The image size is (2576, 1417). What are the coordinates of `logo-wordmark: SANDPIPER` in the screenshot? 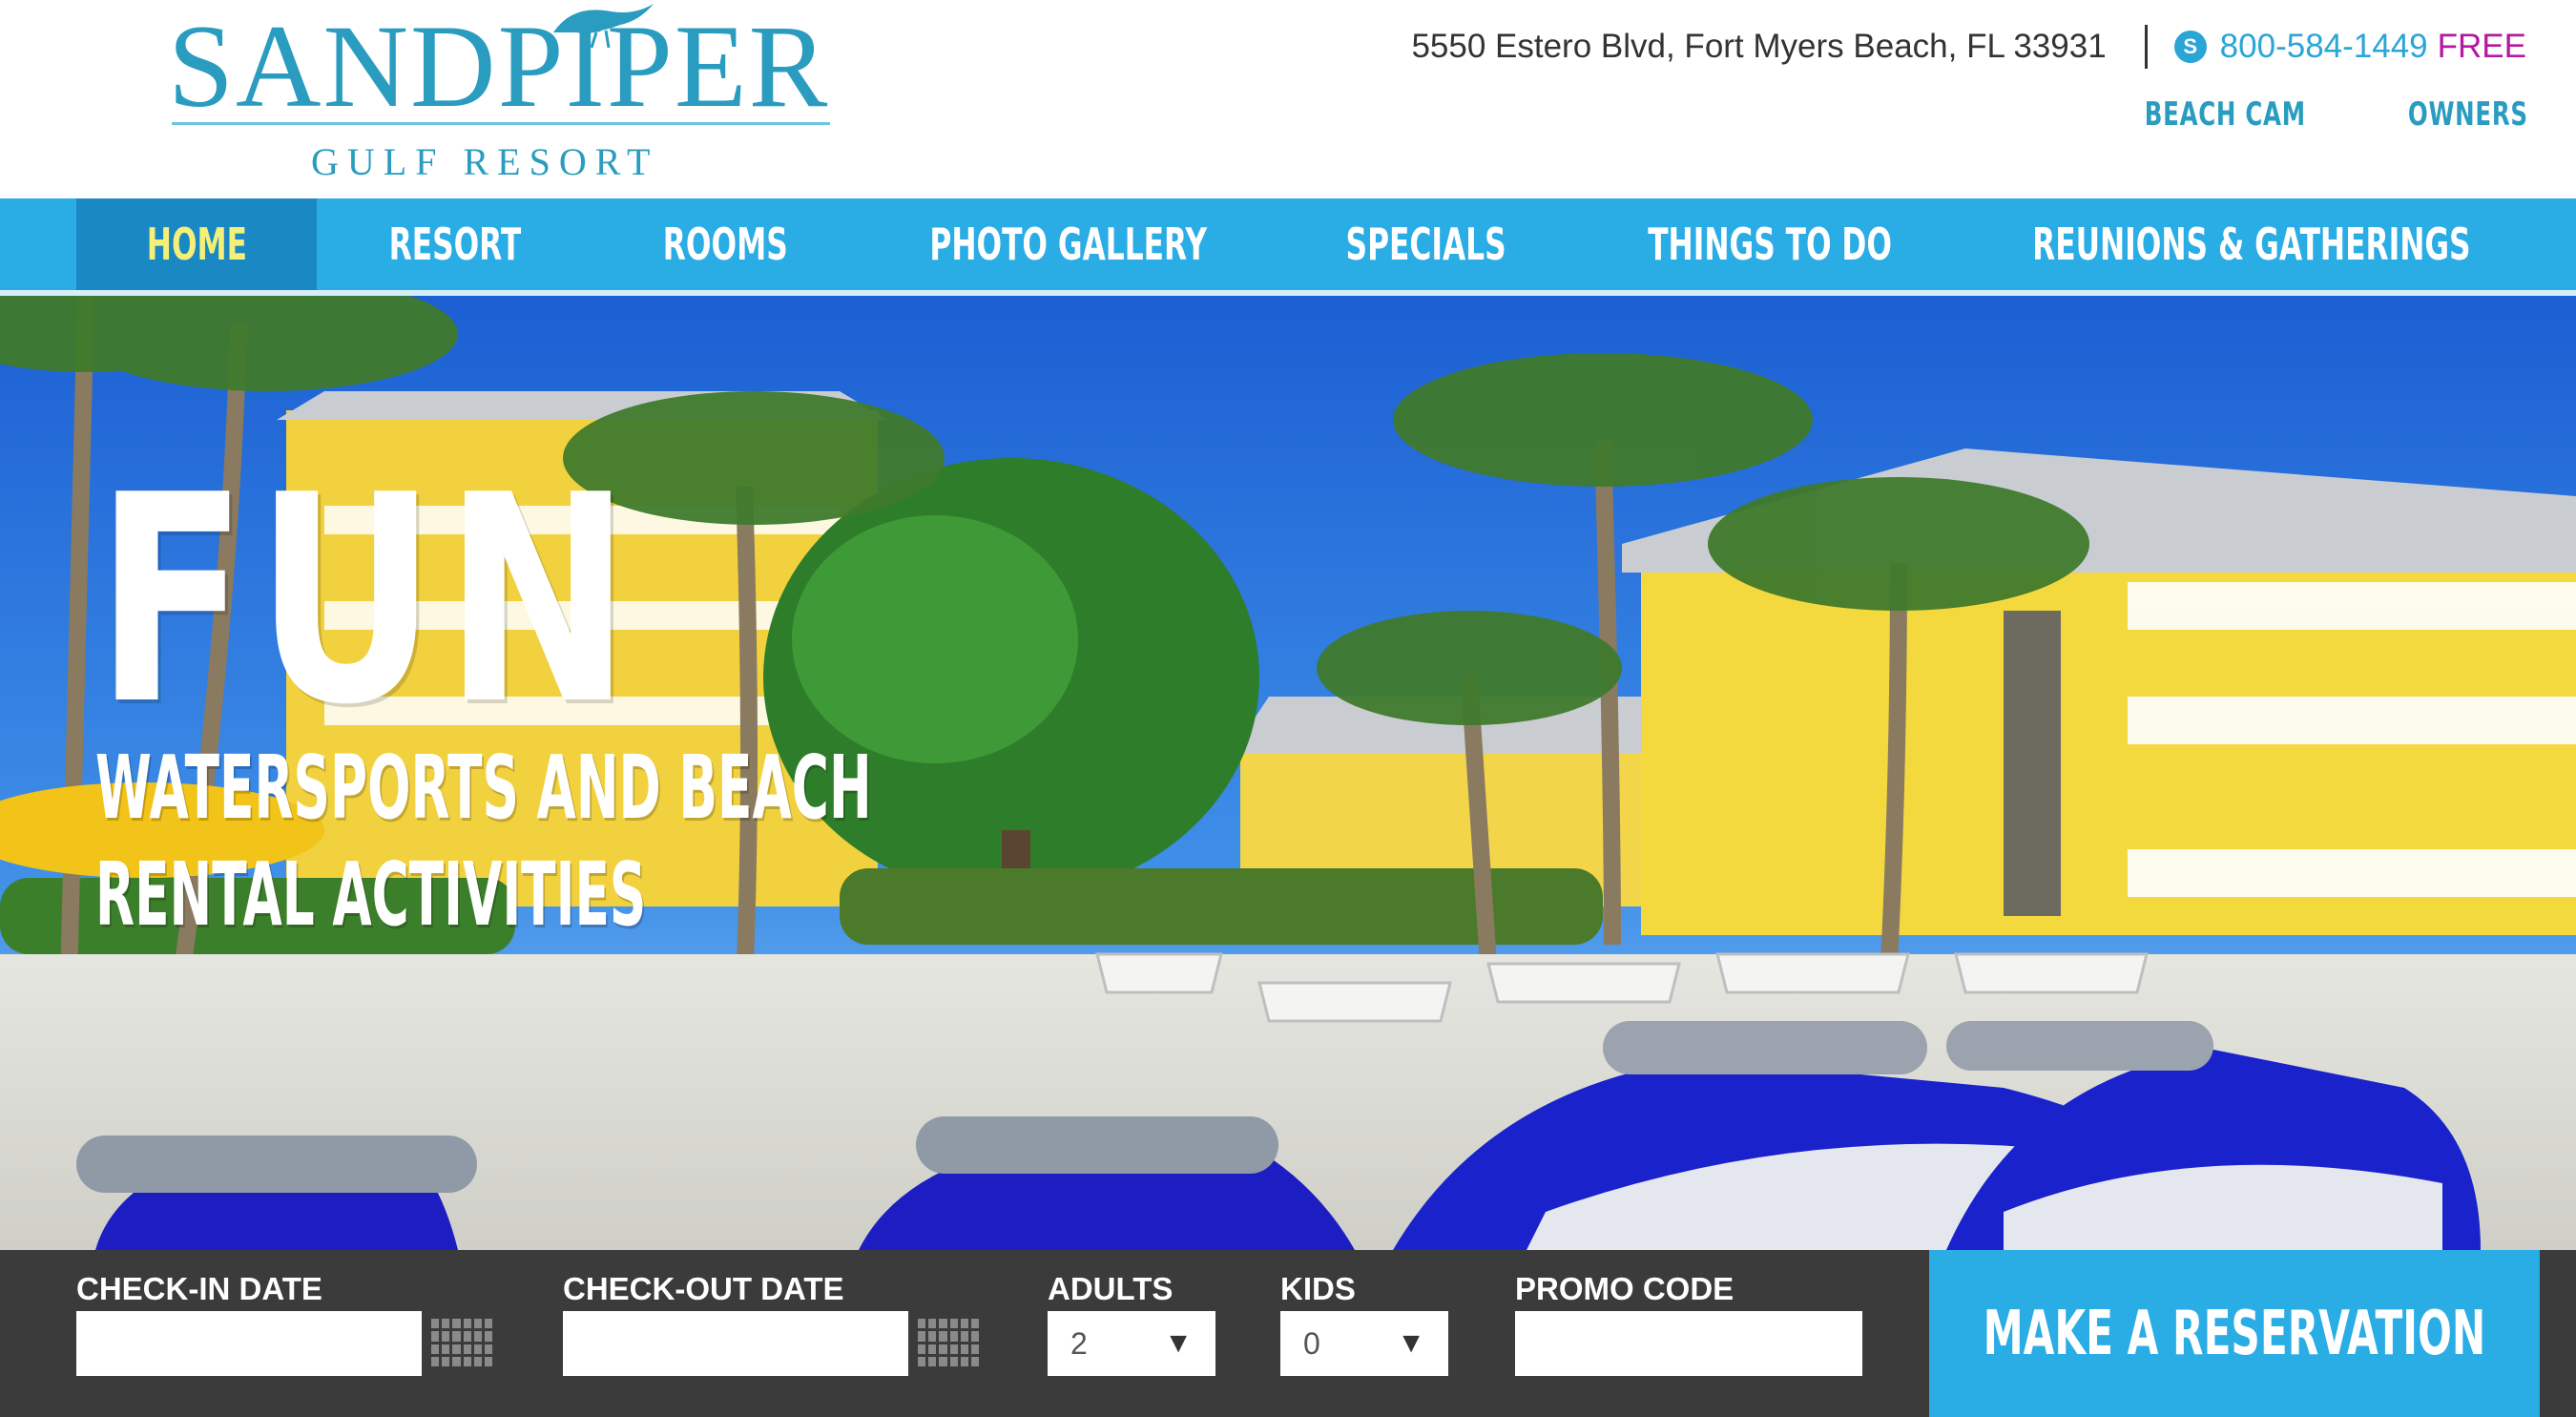 It's located at (499, 66).